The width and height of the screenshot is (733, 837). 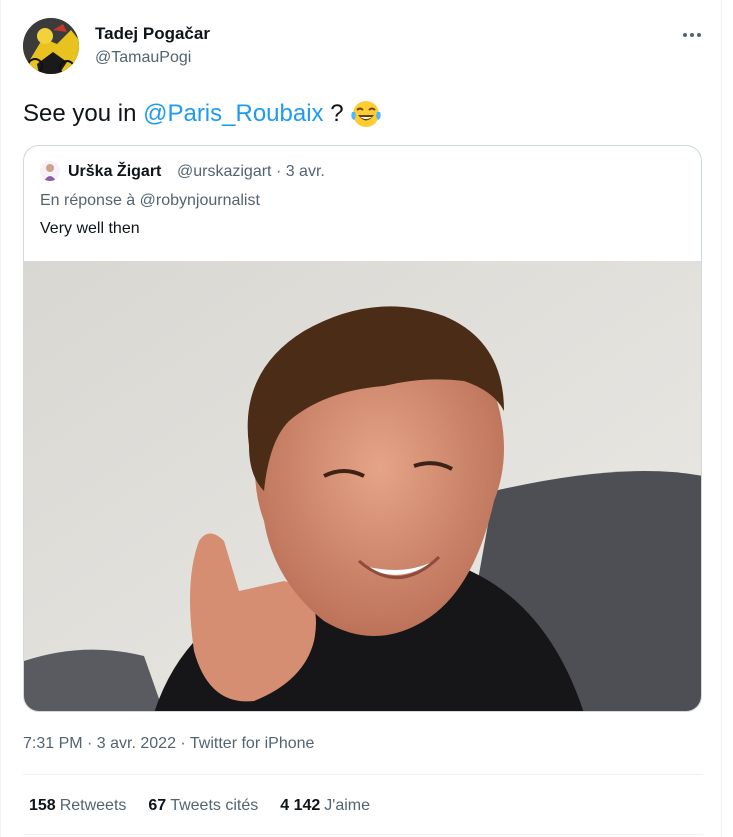 I want to click on author-name: Tadej Pogačar, so click(x=152, y=34).